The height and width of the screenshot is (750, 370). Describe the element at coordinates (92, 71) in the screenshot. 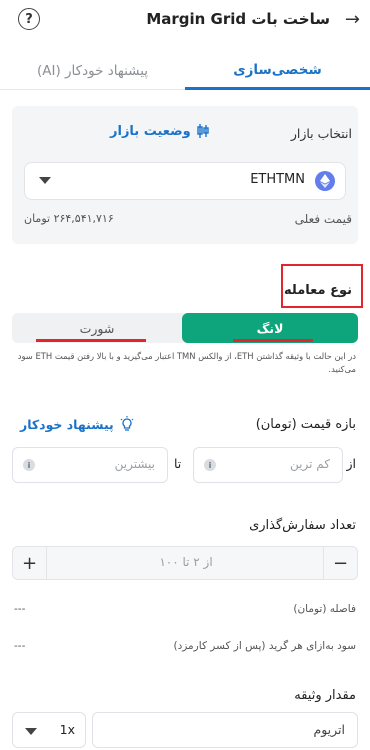

I see `tab-ai-suggest: پیشنهاد خودکار (AI)` at that location.